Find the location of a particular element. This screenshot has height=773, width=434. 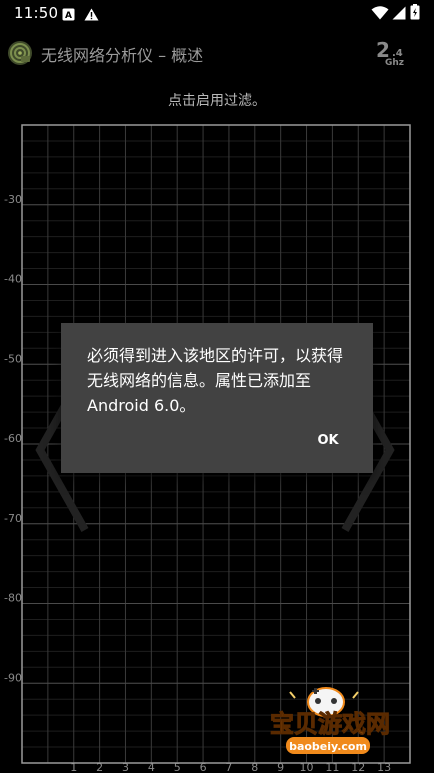

watermark-url: baobeiy.com is located at coordinates (328, 746).